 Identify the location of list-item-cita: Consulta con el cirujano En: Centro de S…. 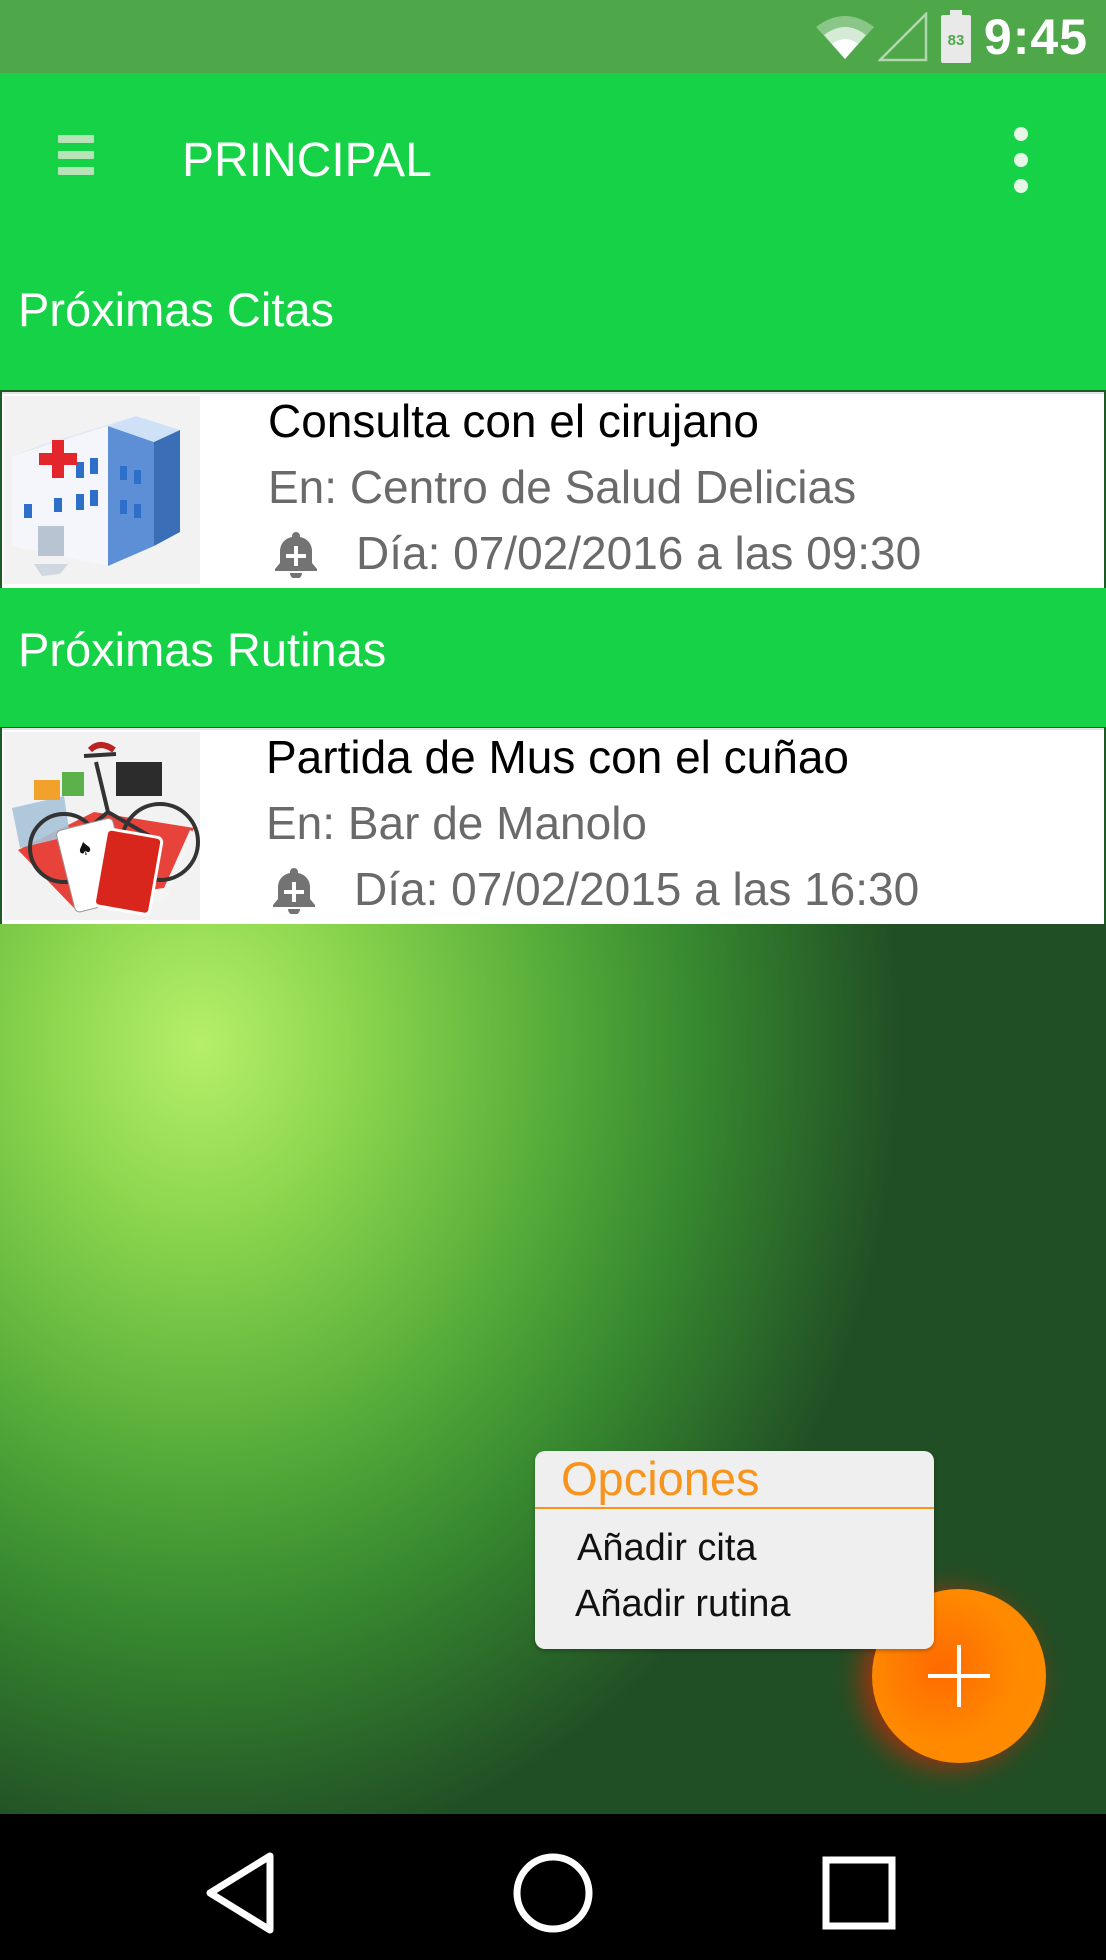
(553, 491).